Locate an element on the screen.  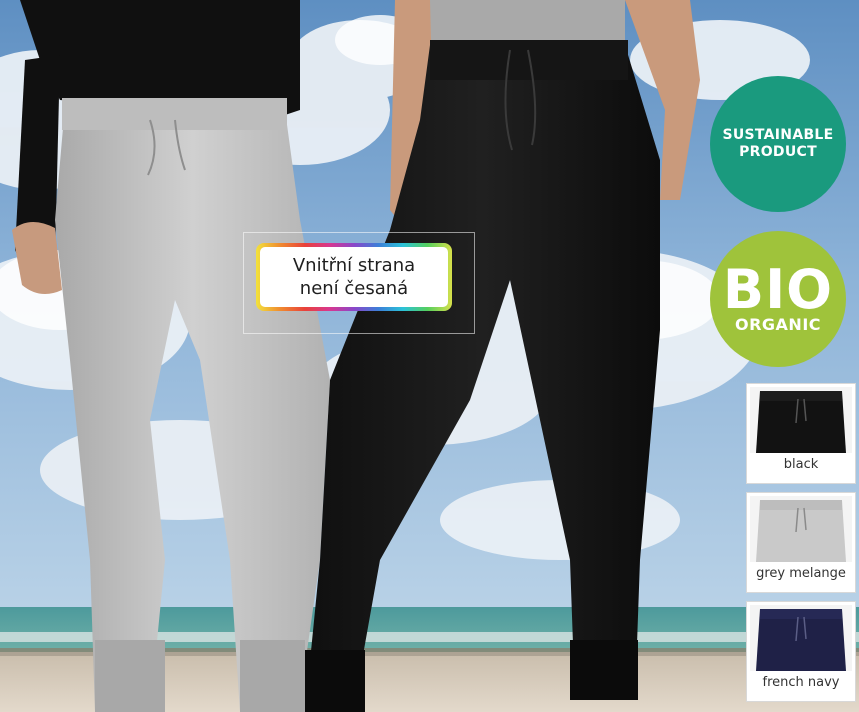
color-swatch-french-navy: french navy is located at coordinates (801, 651).